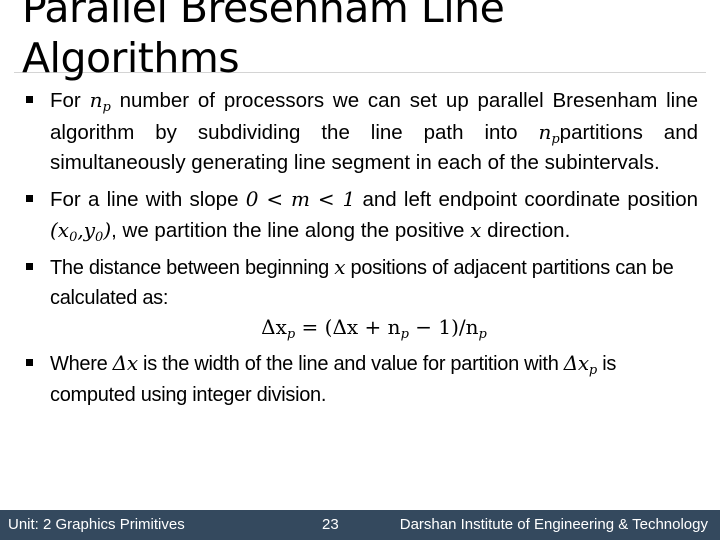  Describe the element at coordinates (443, 326) in the screenshot. I see `formula-part: − 1)/n` at that location.